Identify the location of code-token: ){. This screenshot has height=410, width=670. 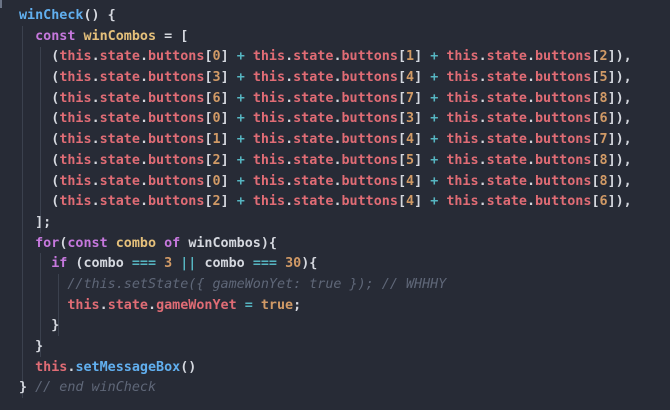
(309, 264).